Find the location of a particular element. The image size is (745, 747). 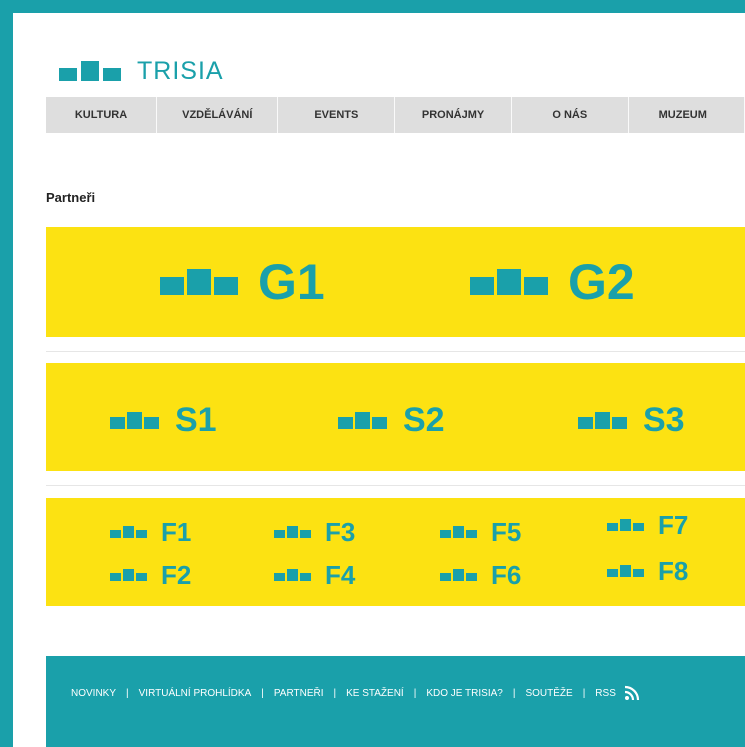

partner-f7: F7 is located at coordinates (647, 525).